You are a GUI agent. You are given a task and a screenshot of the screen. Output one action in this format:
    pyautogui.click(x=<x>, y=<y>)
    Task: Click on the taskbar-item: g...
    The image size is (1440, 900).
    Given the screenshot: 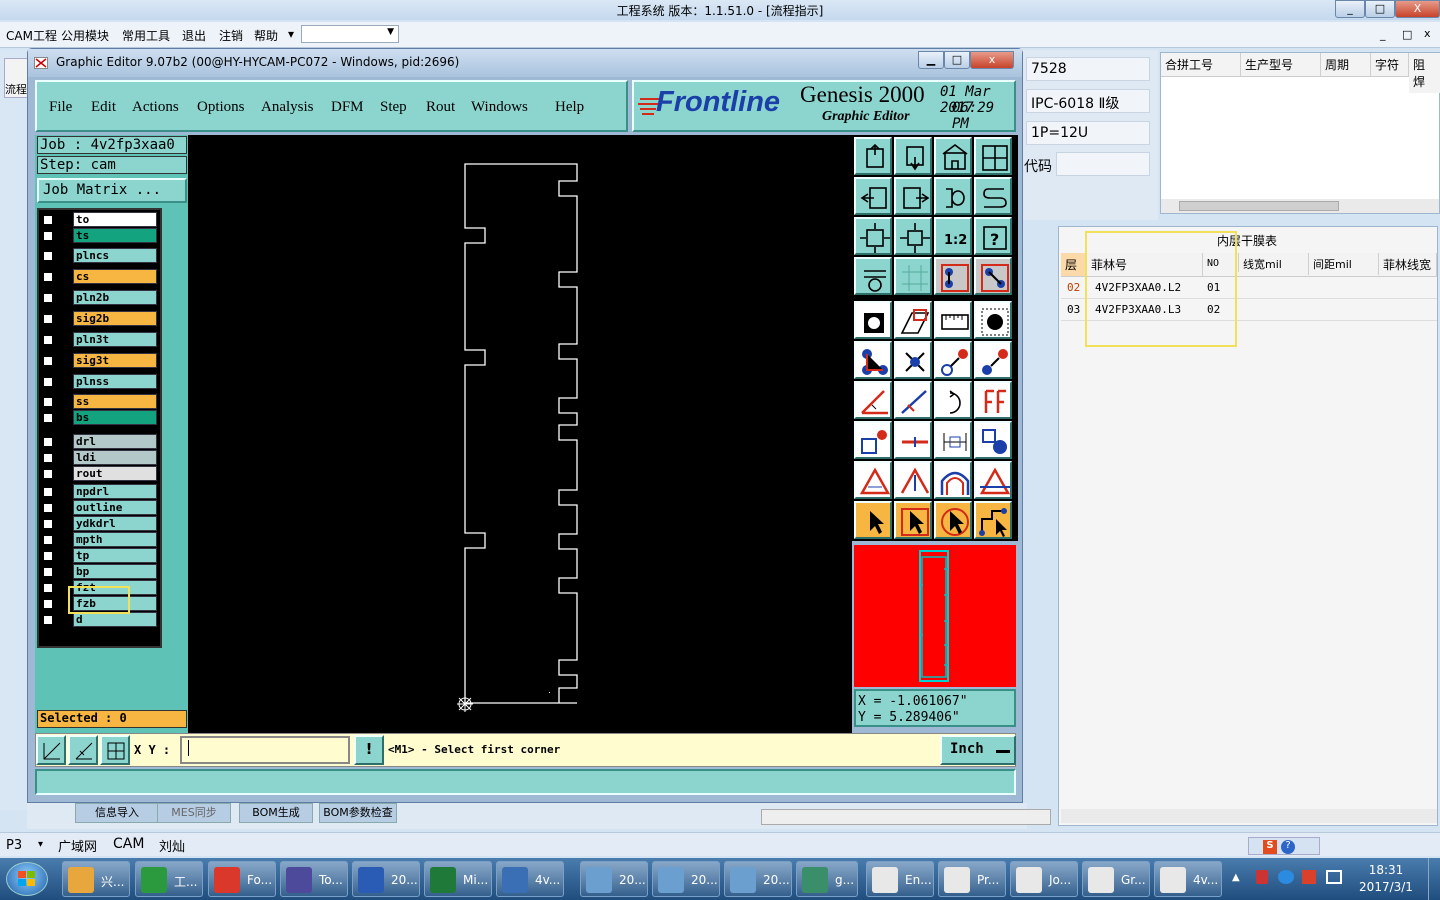 What is the action you would take?
    pyautogui.click(x=827, y=879)
    